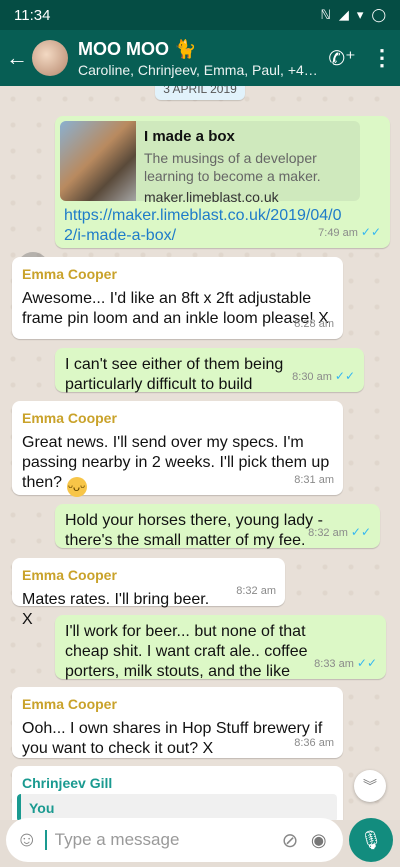  Describe the element at coordinates (378, 14) in the screenshot. I see `battery-icon: ◯` at that location.